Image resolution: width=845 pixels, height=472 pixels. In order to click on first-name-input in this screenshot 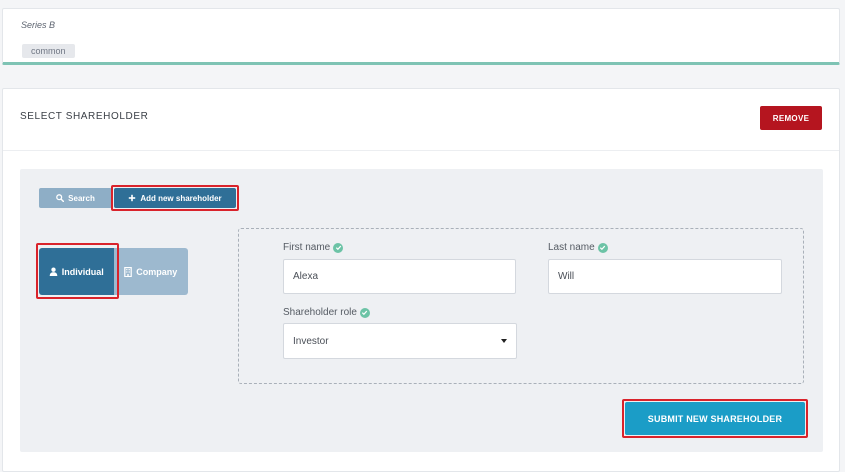, I will do `click(399, 276)`.